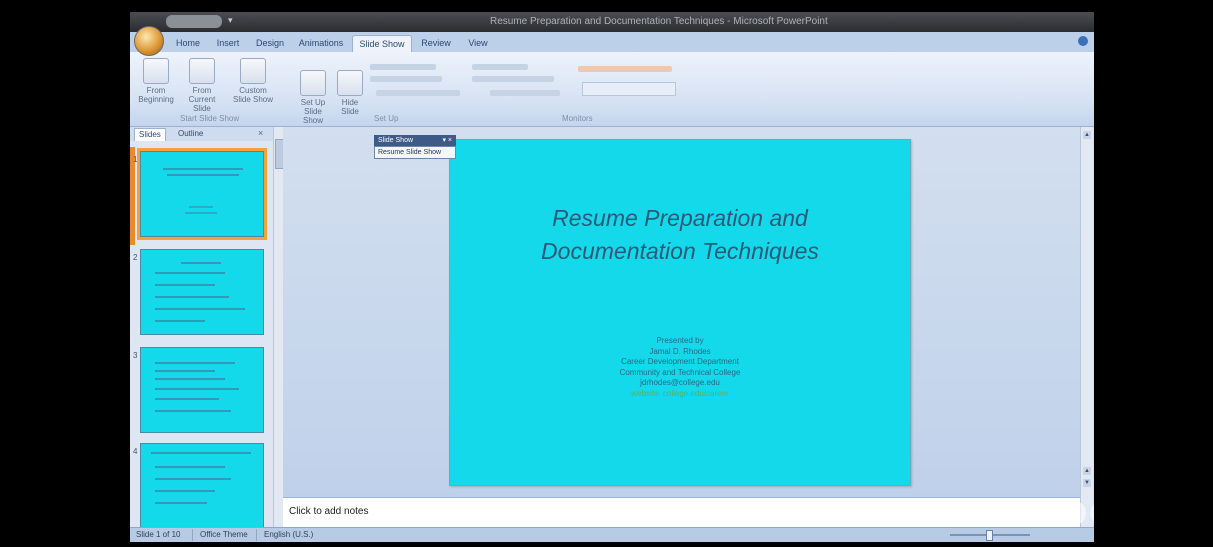  I want to click on rehearse-timings-option, so click(406, 79).